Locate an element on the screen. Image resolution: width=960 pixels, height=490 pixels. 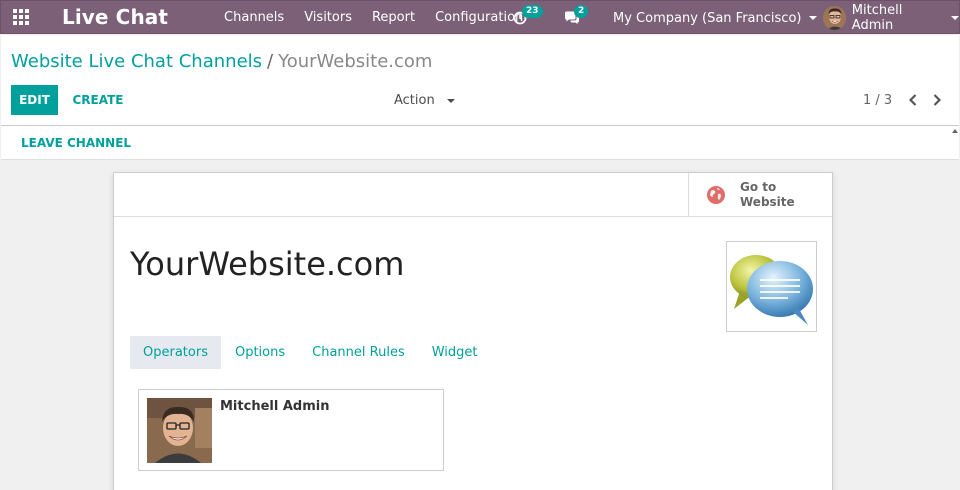
go-to-website-label: Go to Website is located at coordinates (770, 195).